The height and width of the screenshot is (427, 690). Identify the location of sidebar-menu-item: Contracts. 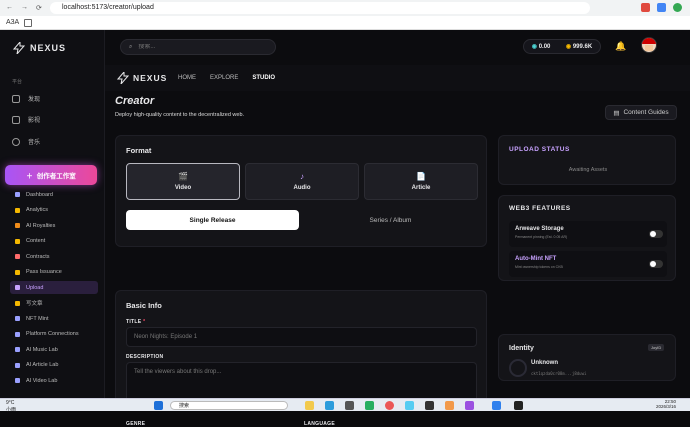
(54, 256).